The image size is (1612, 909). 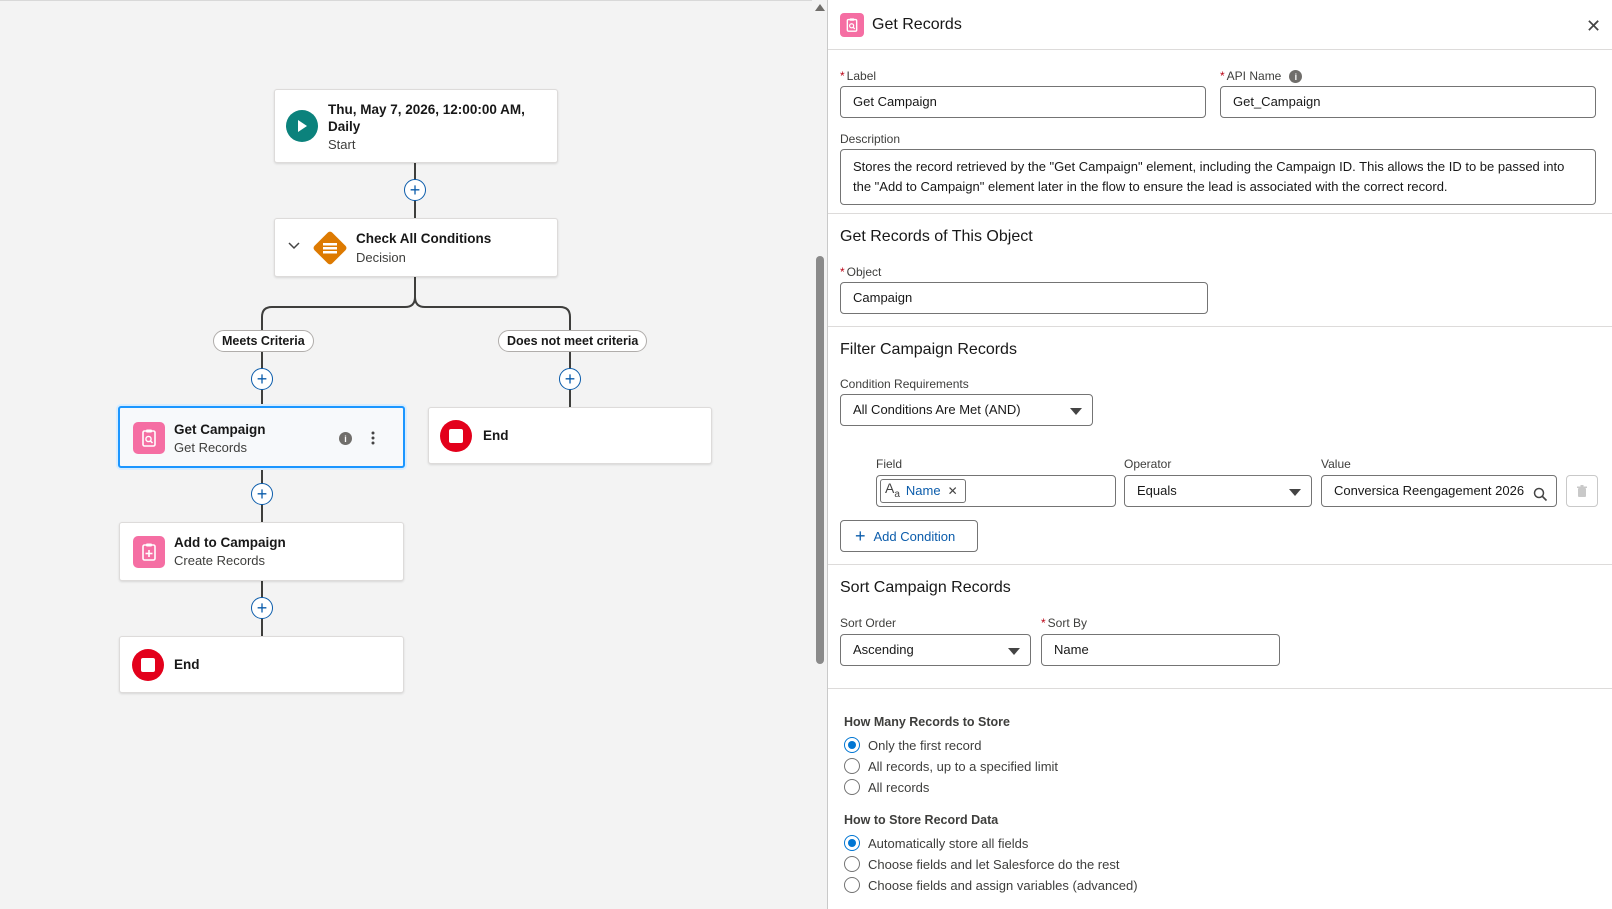 What do you see at coordinates (302, 126) in the screenshot?
I see `play-icon` at bounding box center [302, 126].